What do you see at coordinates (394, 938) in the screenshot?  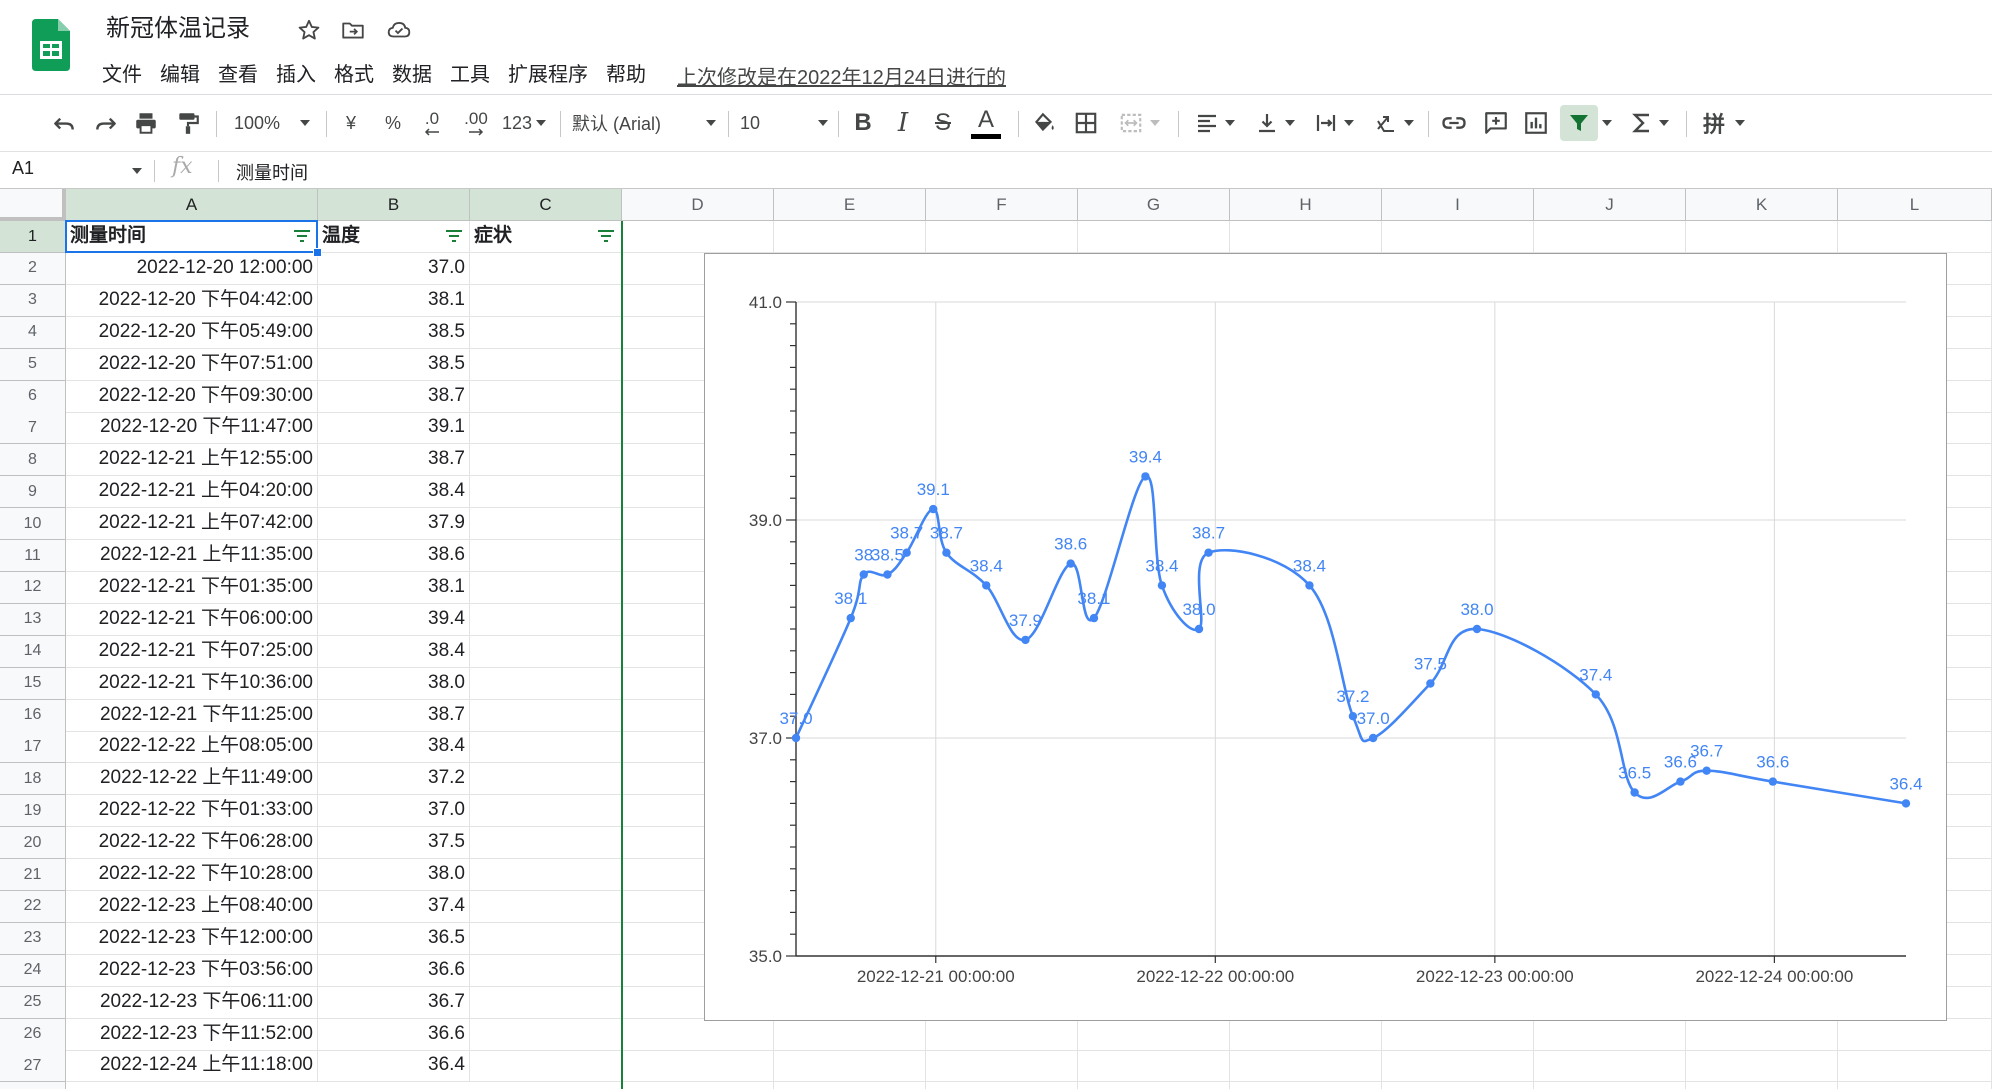 I see `cell-temperature: 36.5` at bounding box center [394, 938].